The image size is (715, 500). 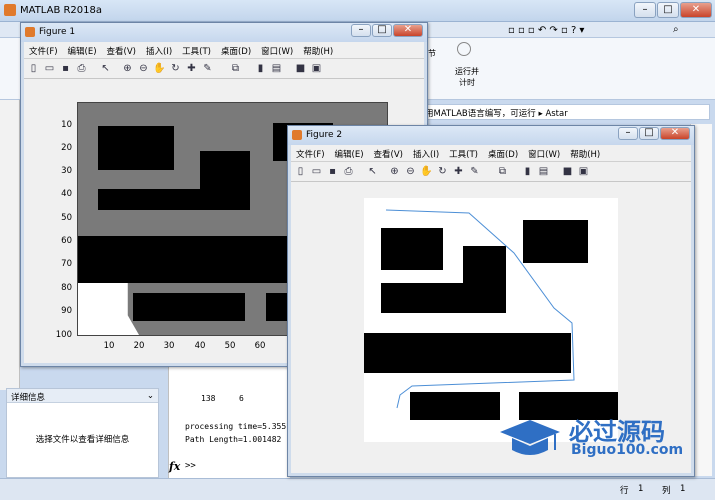 I want to click on status-row-value: 1, so click(x=641, y=489).